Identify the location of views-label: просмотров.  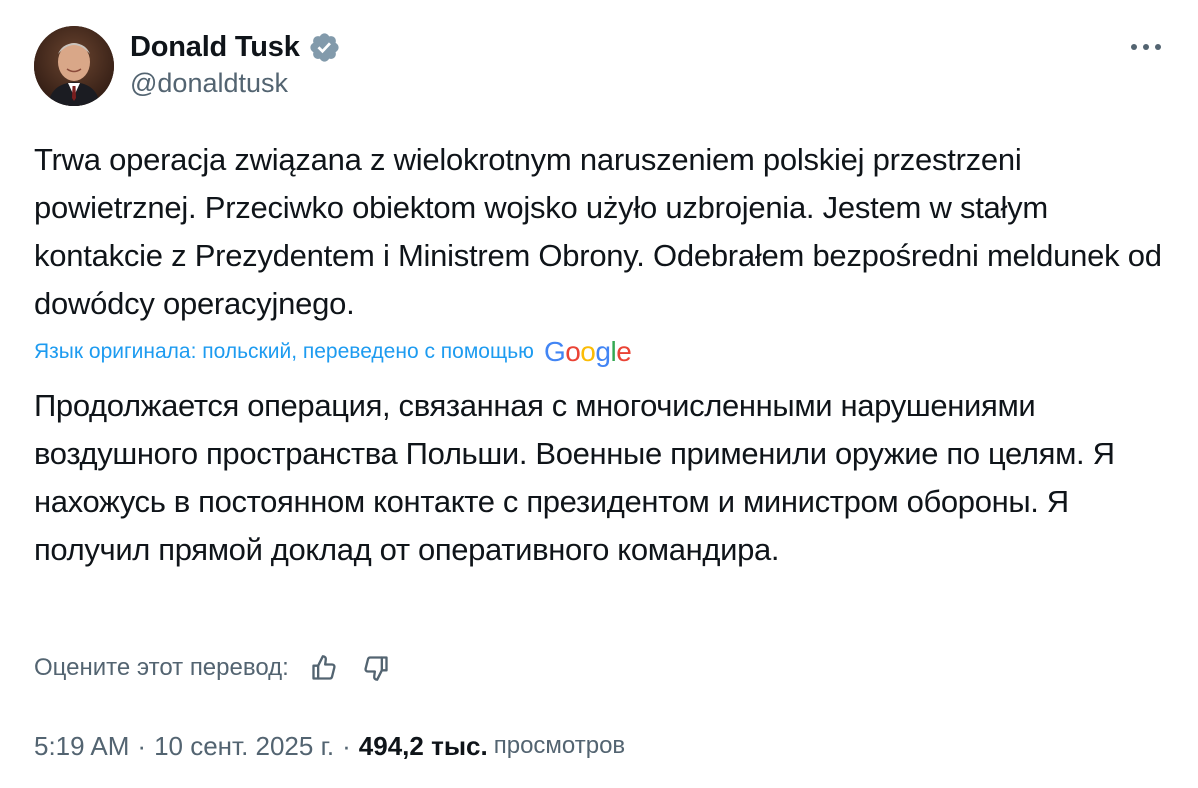
(559, 745).